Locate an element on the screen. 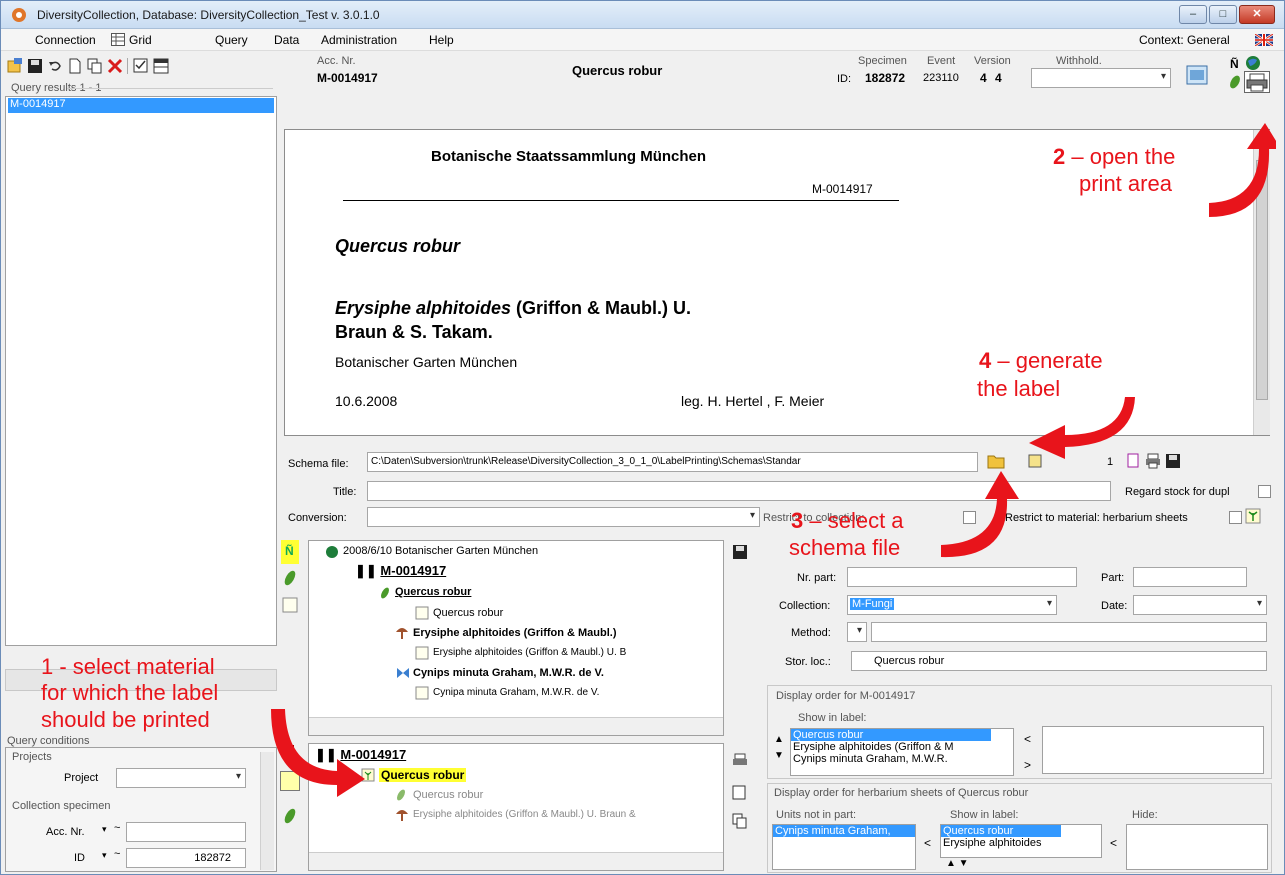 This screenshot has height=875, width=1285. menu-query: Query is located at coordinates (231, 40).